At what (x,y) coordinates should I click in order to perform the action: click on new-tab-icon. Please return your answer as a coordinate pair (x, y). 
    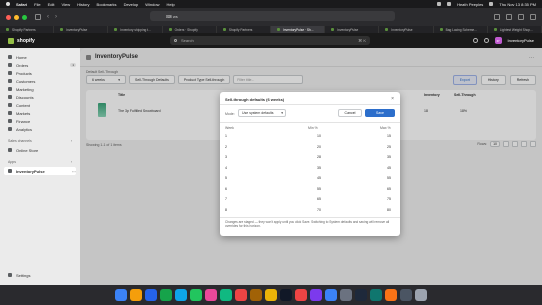
    Looking at the image, I should click on (521, 17).